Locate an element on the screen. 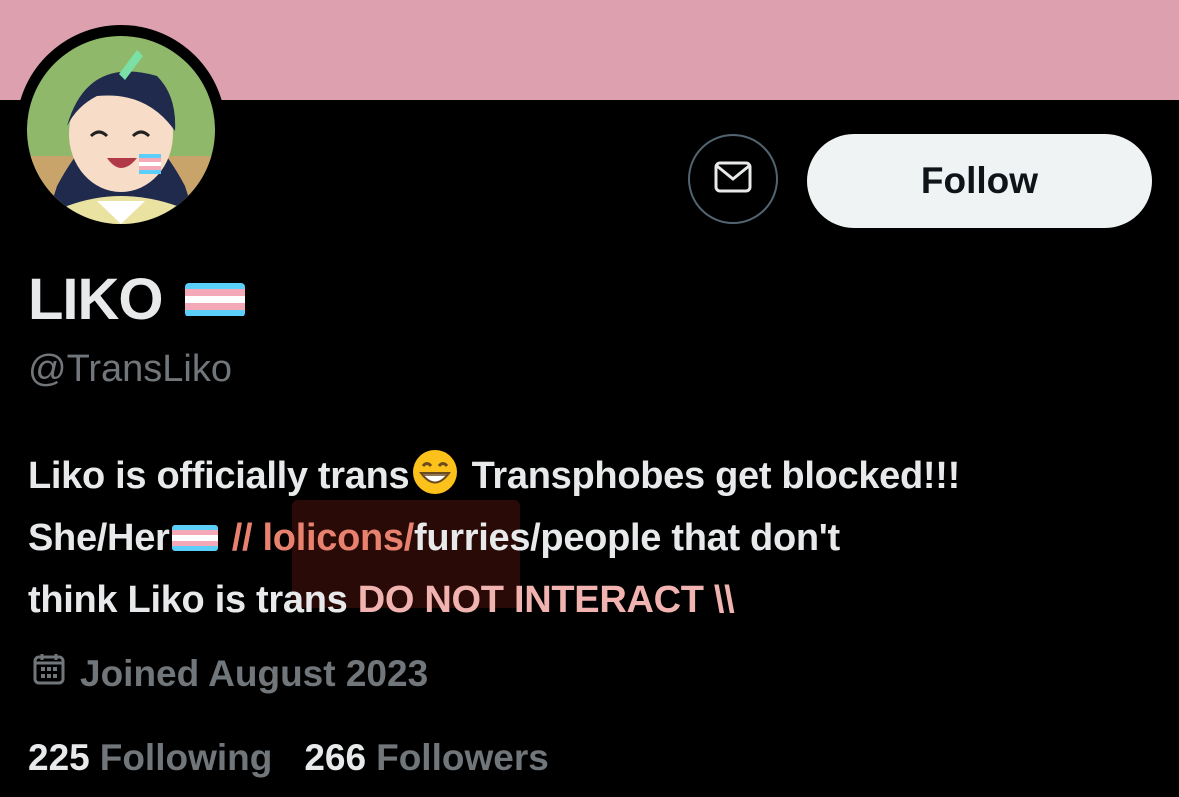 The image size is (1179, 797). message-button is located at coordinates (733, 179).